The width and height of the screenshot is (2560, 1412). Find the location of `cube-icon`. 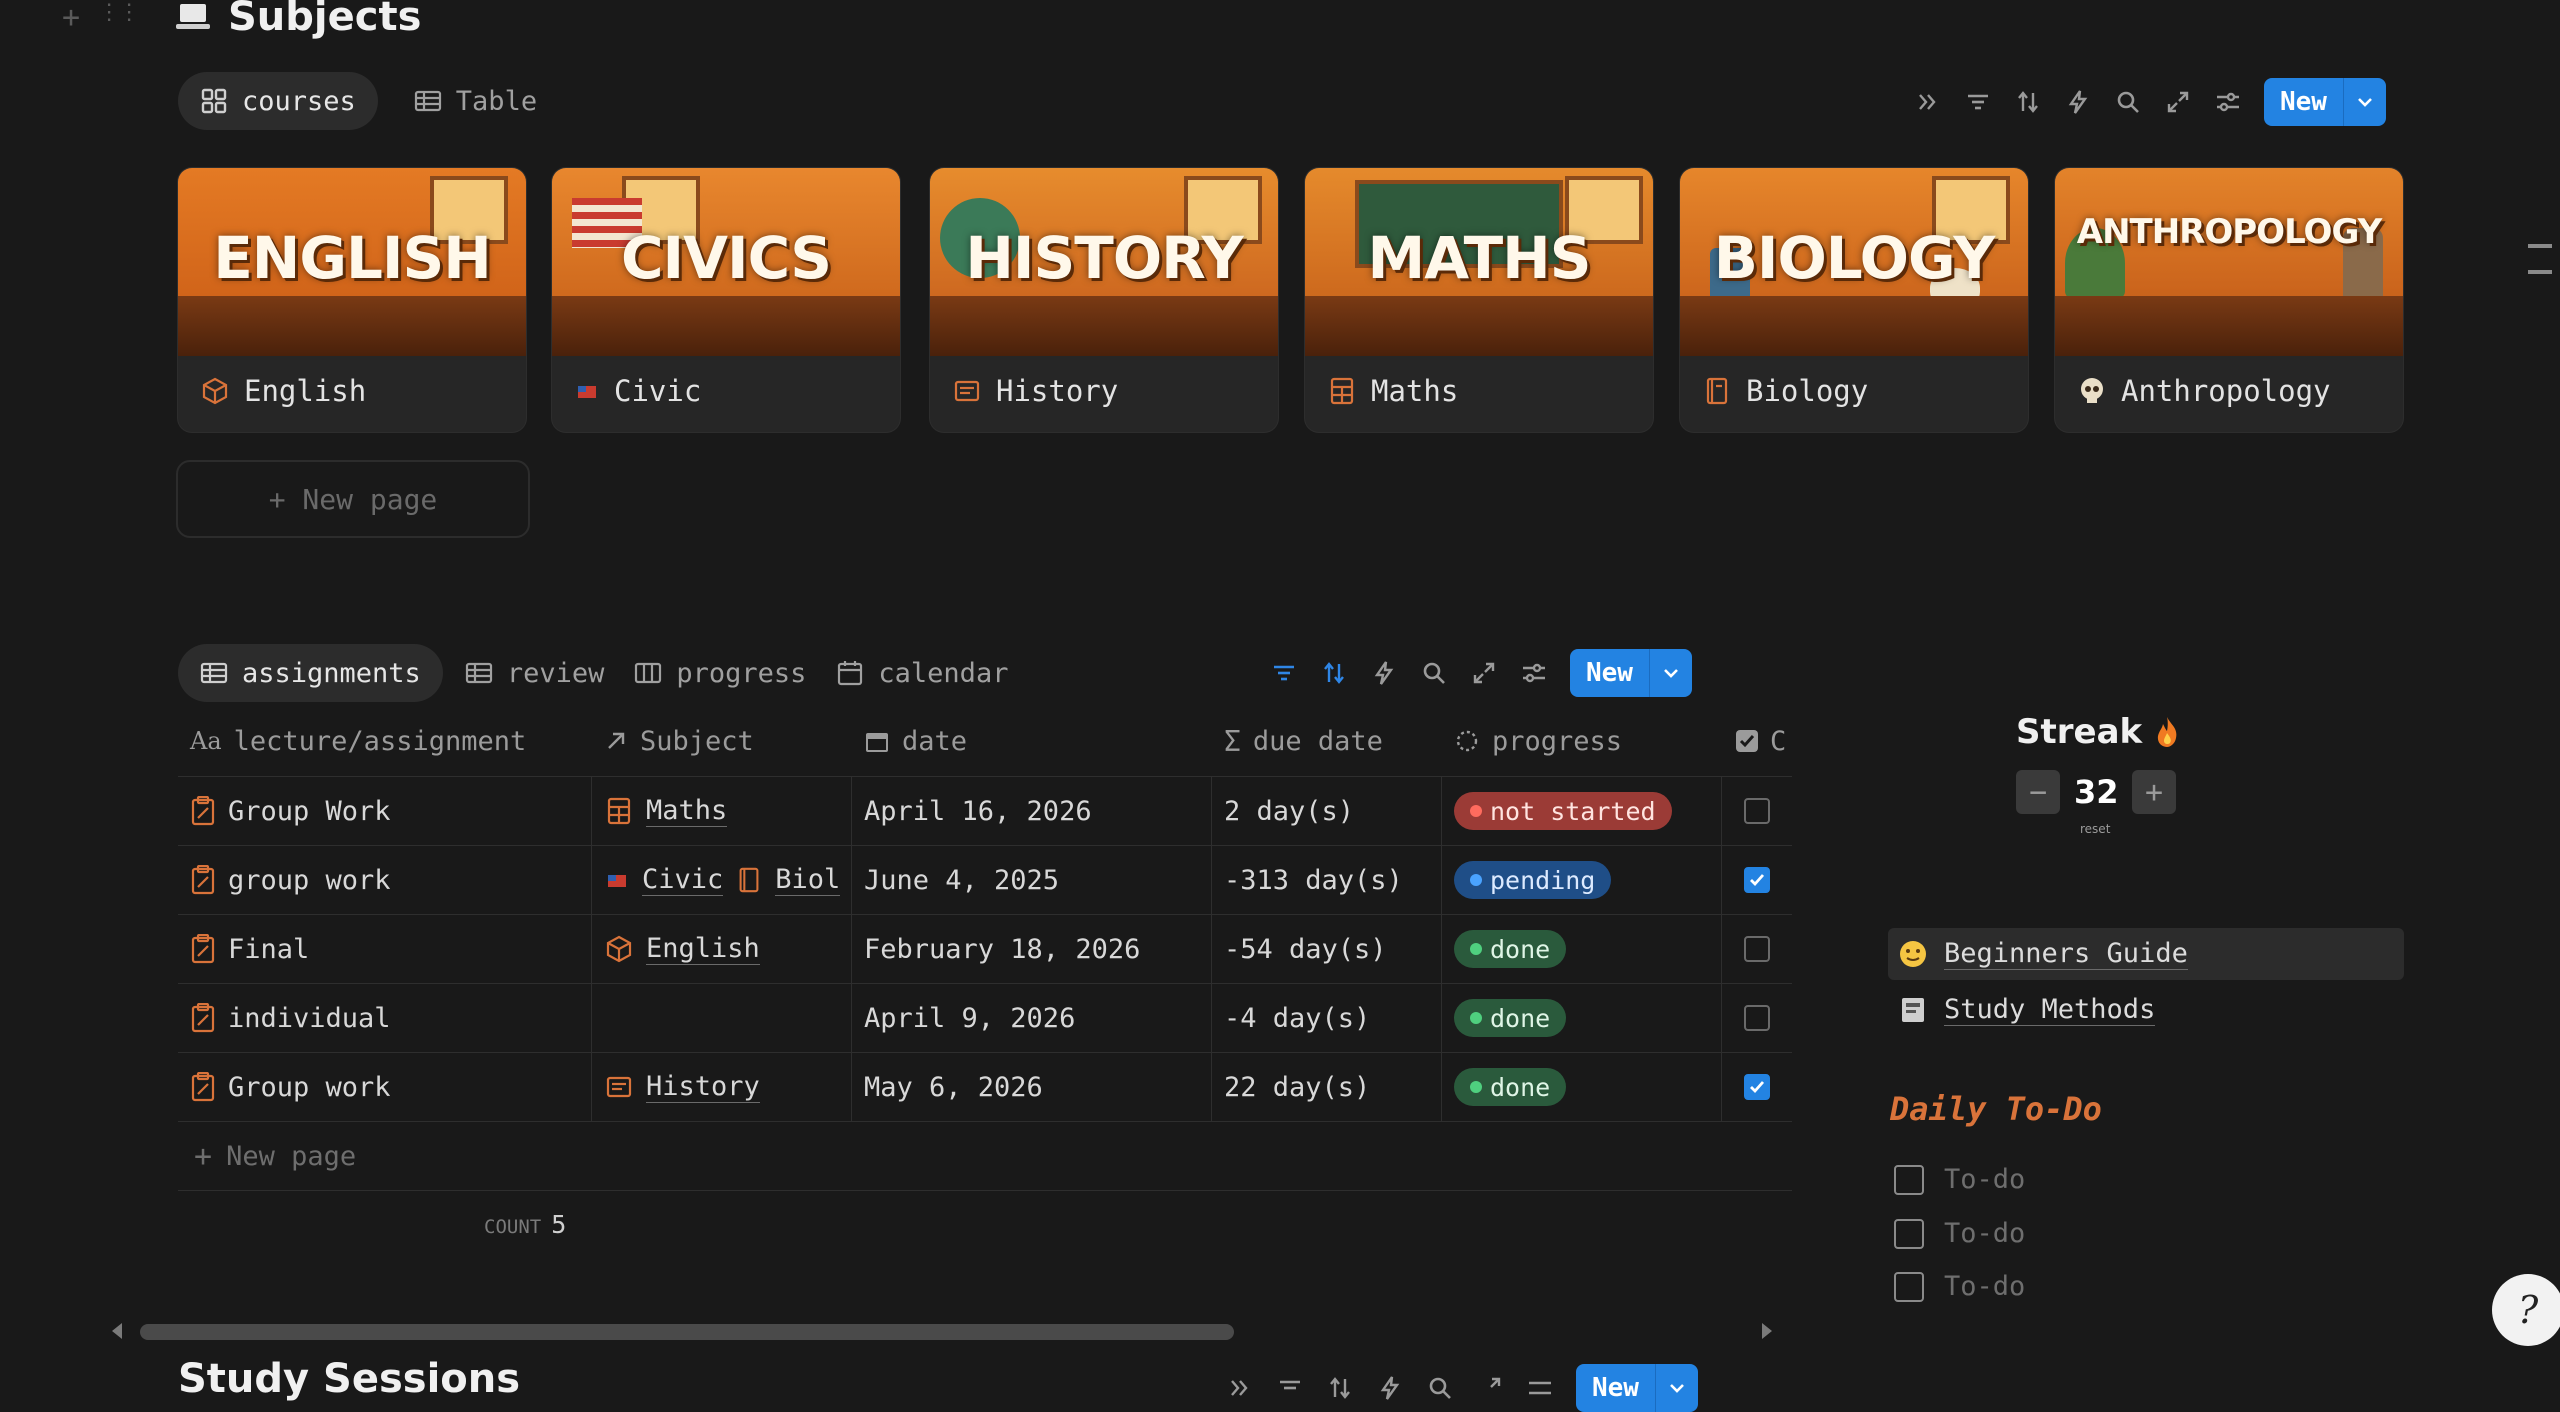

cube-icon is located at coordinates (619, 949).